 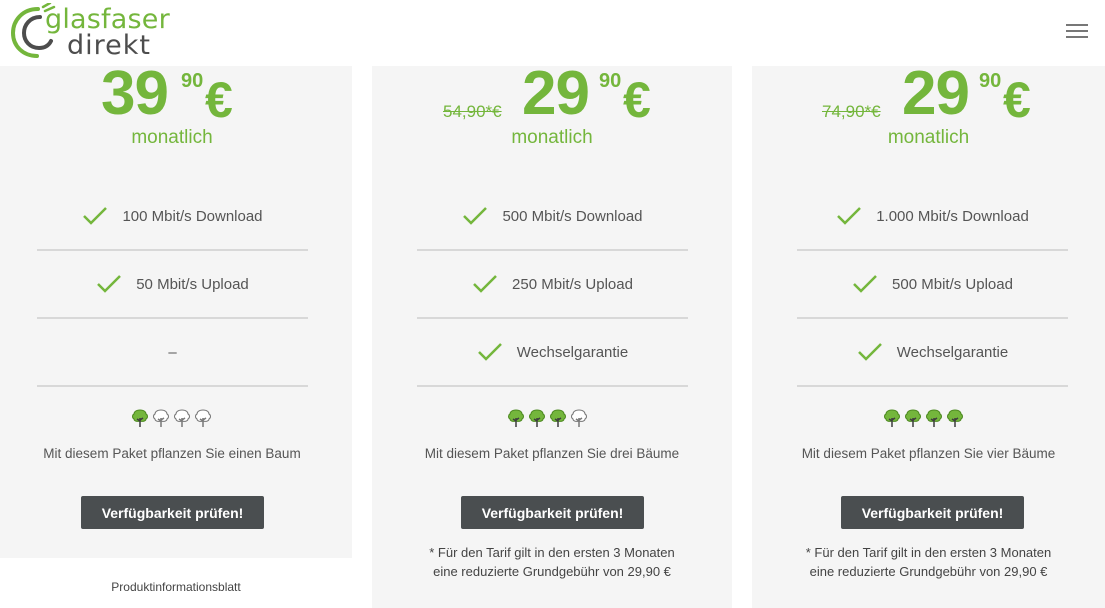 What do you see at coordinates (952, 216) in the screenshot?
I see `feature-text: 1.000 Mbit/s Download` at bounding box center [952, 216].